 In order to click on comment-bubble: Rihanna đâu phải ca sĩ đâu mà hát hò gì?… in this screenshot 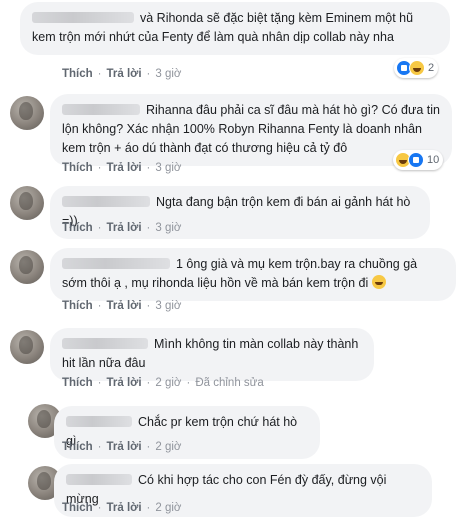, I will do `click(251, 130)`.